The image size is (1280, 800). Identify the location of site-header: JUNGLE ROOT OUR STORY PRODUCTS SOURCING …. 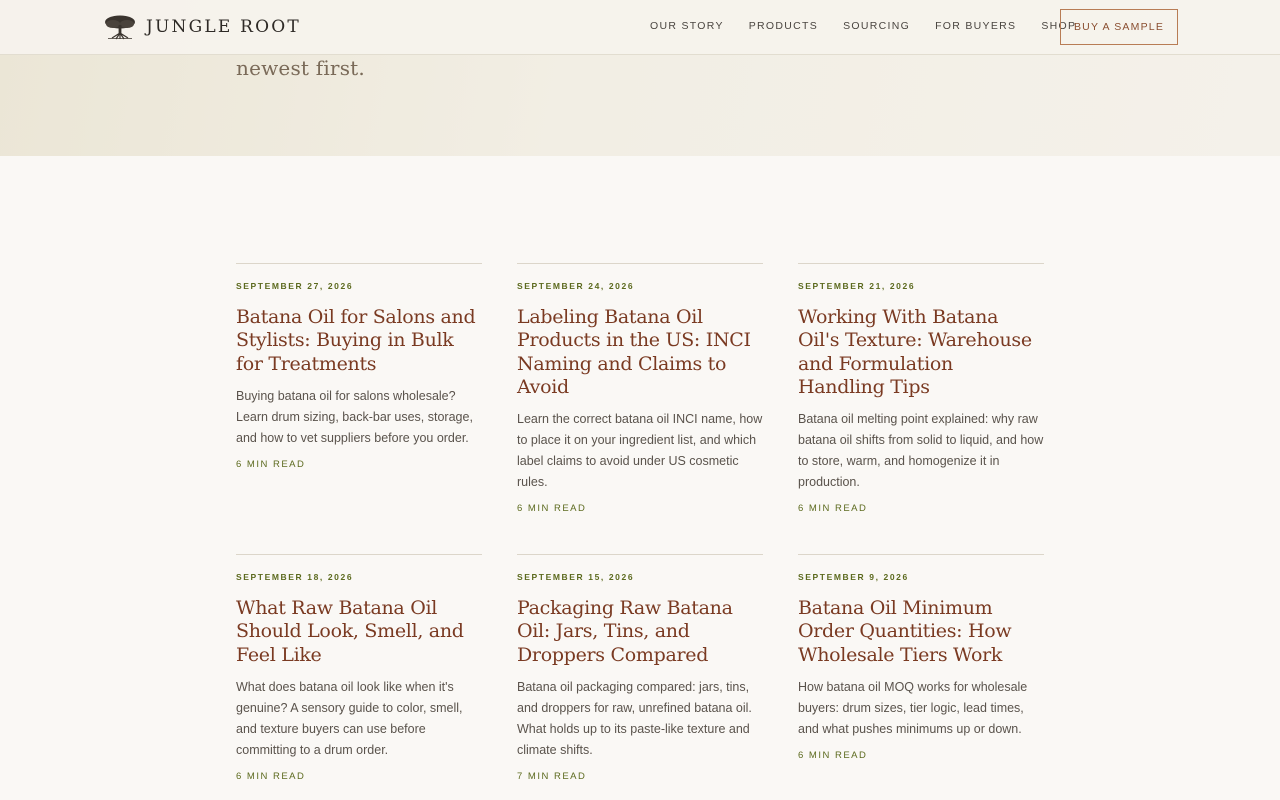
(640, 27).